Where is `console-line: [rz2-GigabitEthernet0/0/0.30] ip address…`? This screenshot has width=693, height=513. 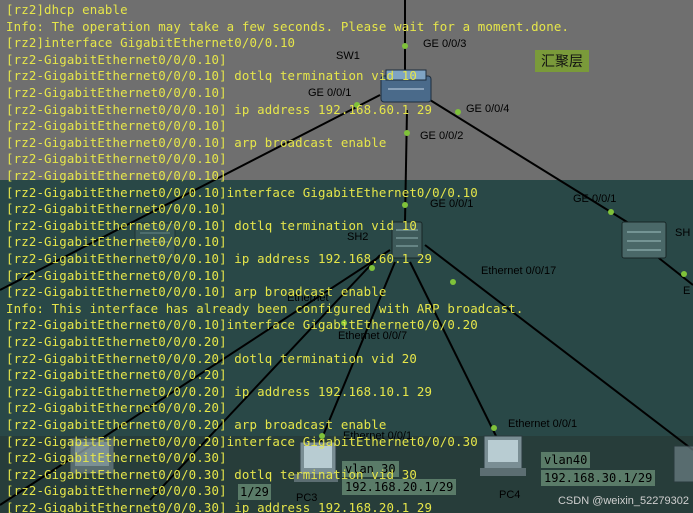
console-line: [rz2-GigabitEthernet0/0/0.30] ip address… is located at coordinates (219, 506).